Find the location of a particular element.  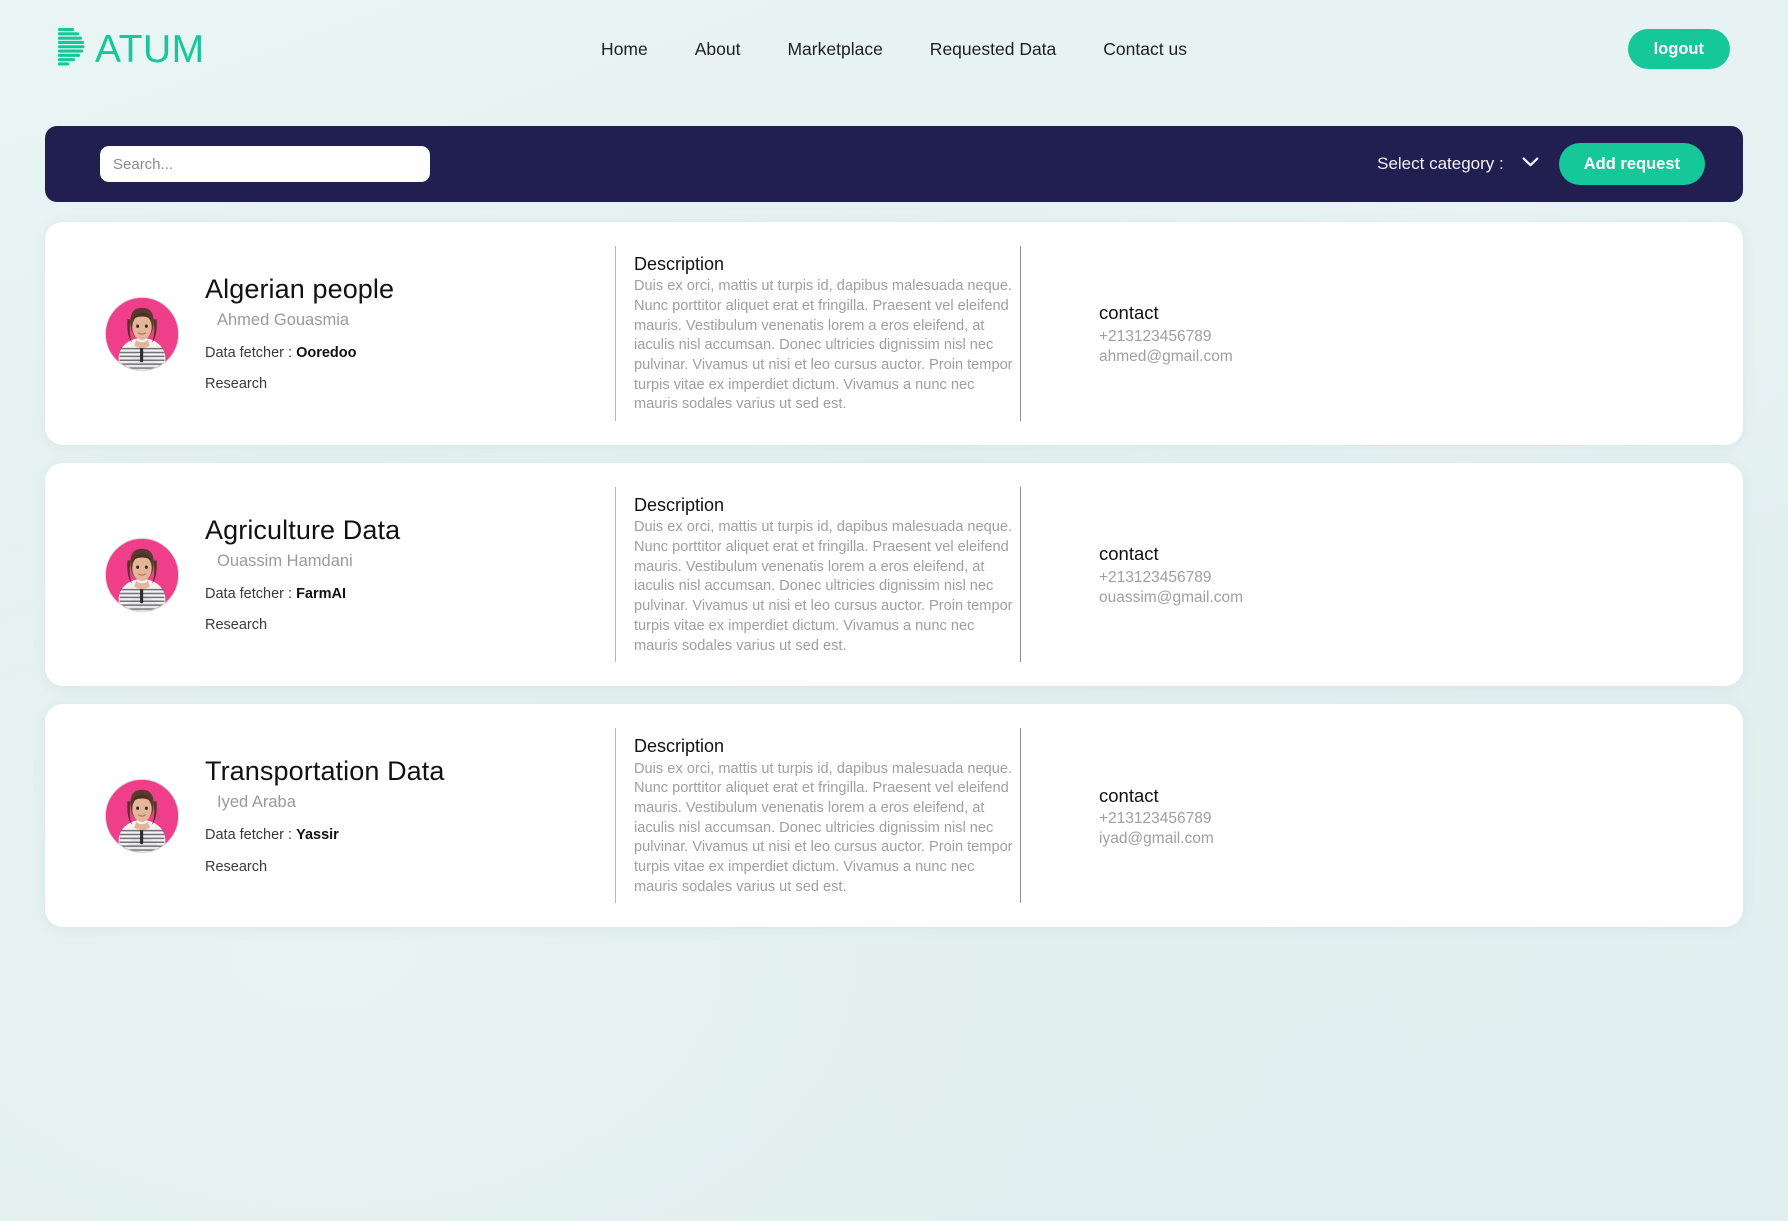

card-fetcher: Data fetcher : Ooredoo is located at coordinates (299, 353).